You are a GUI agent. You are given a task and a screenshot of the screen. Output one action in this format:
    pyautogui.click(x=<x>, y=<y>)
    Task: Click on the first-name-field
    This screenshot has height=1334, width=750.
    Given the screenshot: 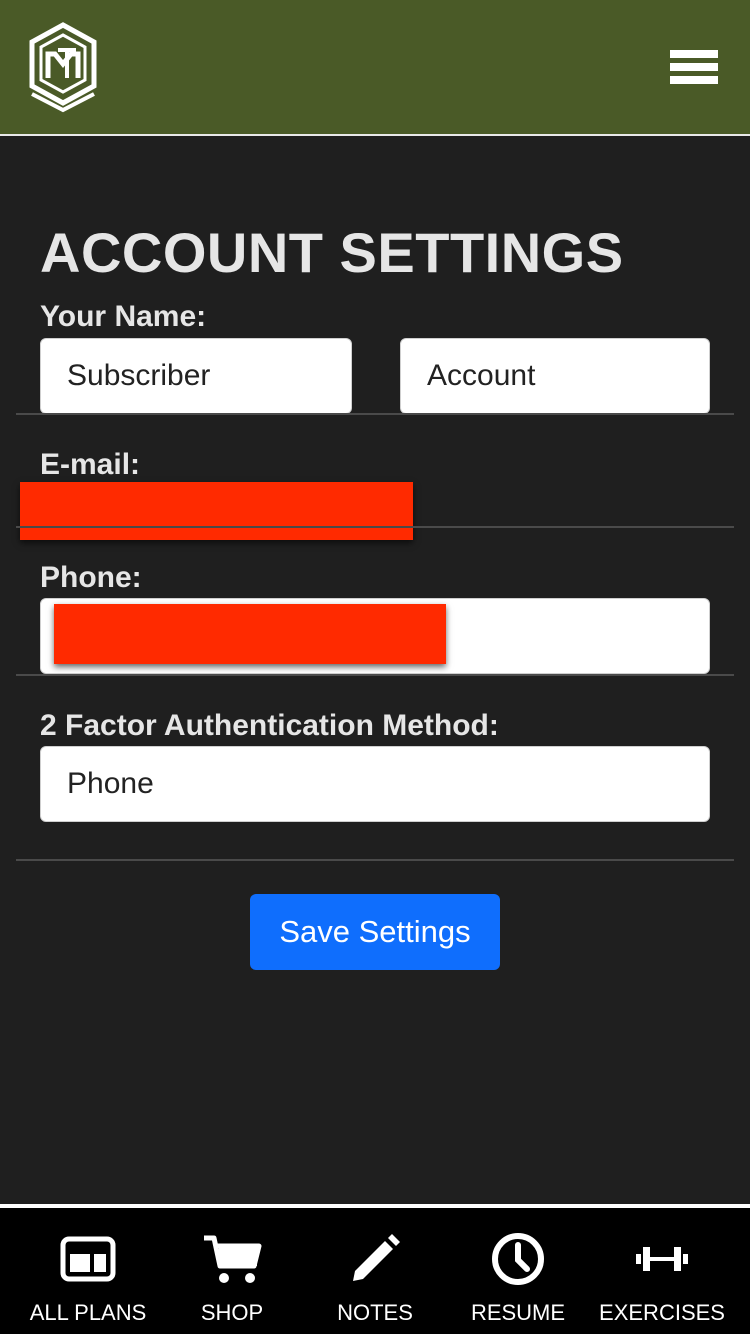 What is the action you would take?
    pyautogui.click(x=196, y=376)
    